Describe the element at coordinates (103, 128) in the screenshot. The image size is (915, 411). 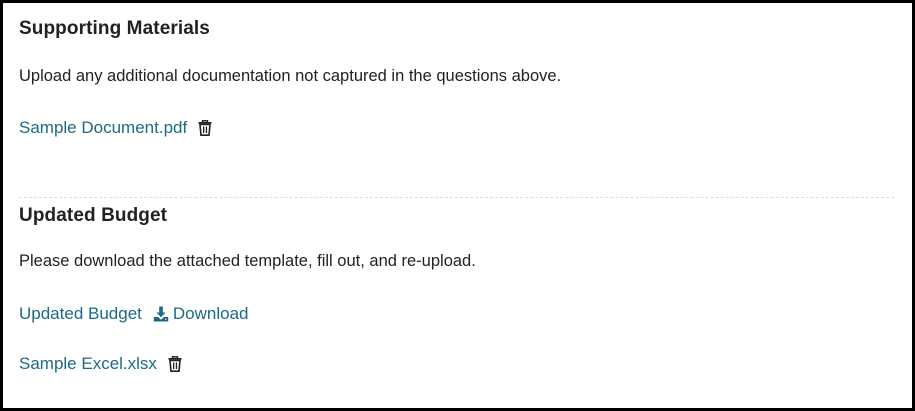
I see `uploaded-file-link: Sample Document.pdf` at that location.